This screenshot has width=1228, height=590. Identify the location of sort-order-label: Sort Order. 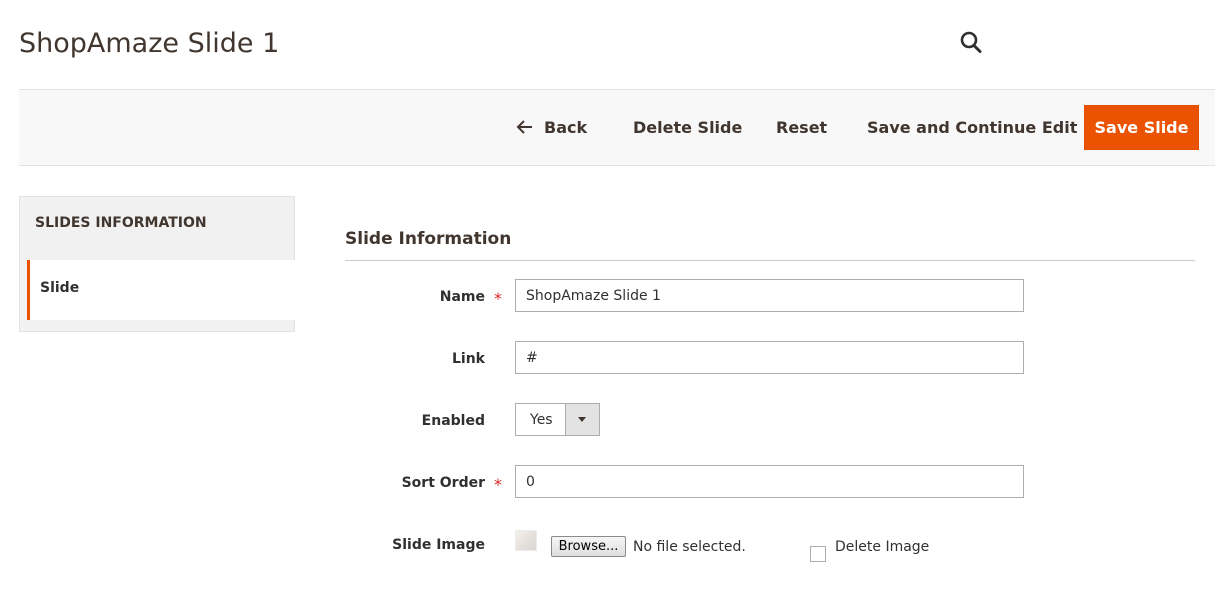
(443, 483).